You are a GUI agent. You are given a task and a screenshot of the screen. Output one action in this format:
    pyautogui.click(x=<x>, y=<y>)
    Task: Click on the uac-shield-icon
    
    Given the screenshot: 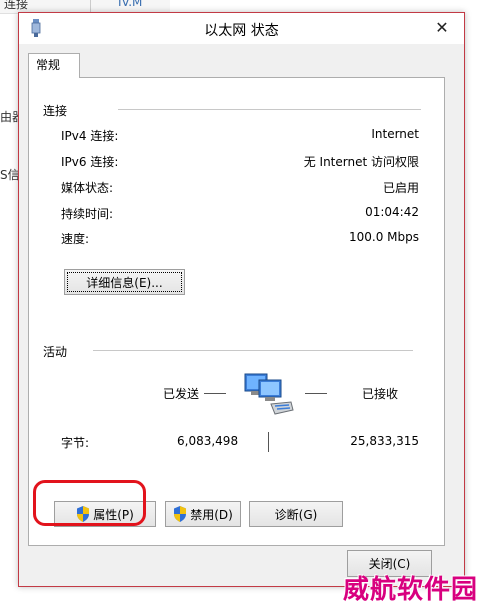 What is the action you would take?
    pyautogui.click(x=180, y=514)
    